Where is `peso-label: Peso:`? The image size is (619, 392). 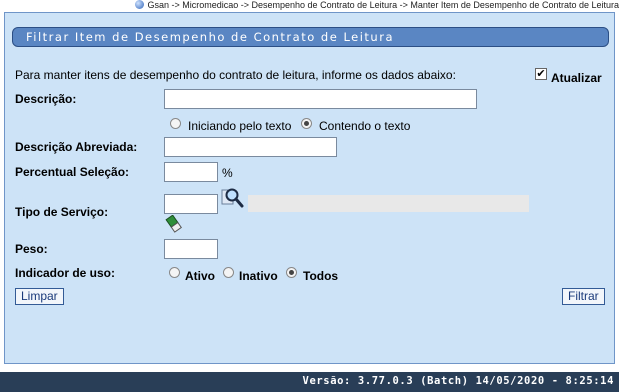 peso-label: Peso: is located at coordinates (31, 249).